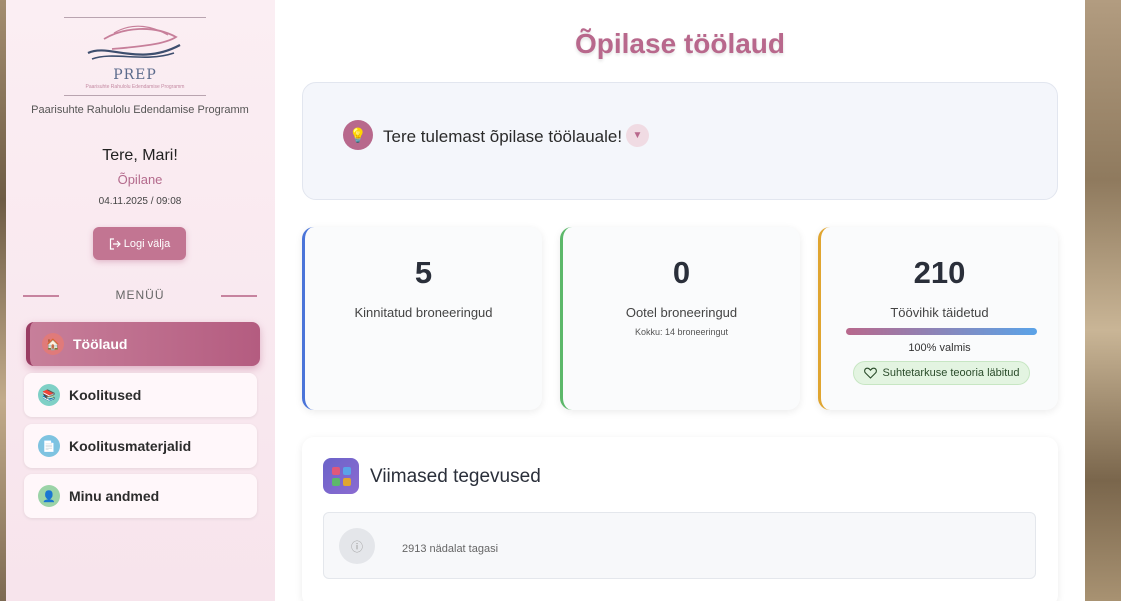 This screenshot has width=1121, height=601. Describe the element at coordinates (939, 348) in the screenshot. I see `progress-text: 100% valmis` at that location.